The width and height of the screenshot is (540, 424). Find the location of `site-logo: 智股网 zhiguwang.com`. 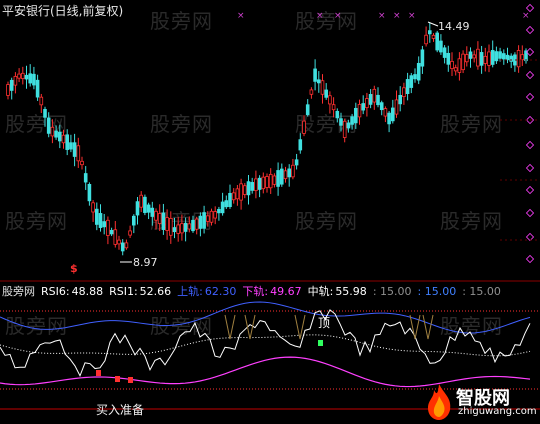

site-logo: 智股网 zhiguwang.com is located at coordinates (481, 403).